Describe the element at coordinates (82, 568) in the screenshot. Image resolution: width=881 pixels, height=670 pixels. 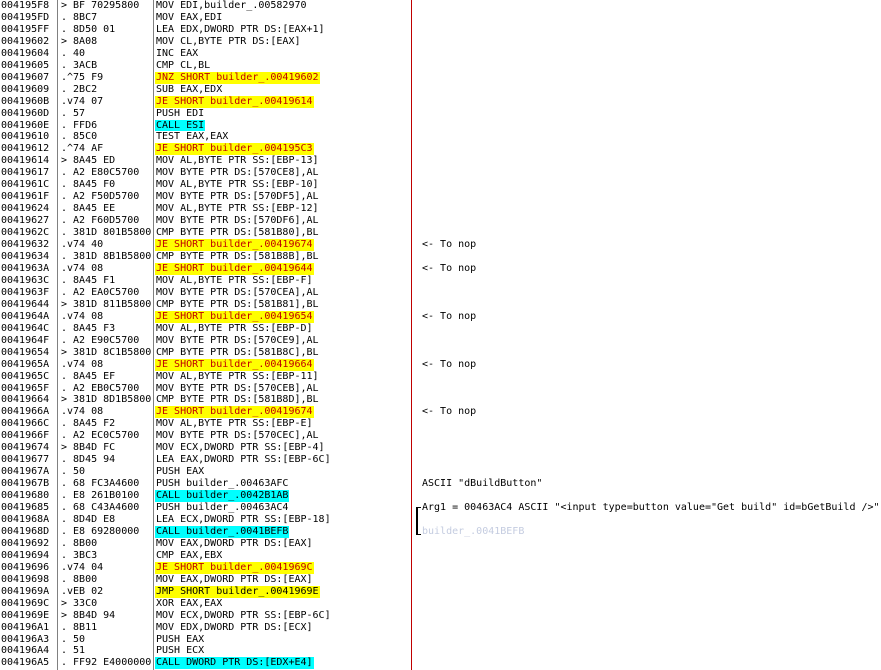
I see `hex-dump-cell: .v74 04` at that location.